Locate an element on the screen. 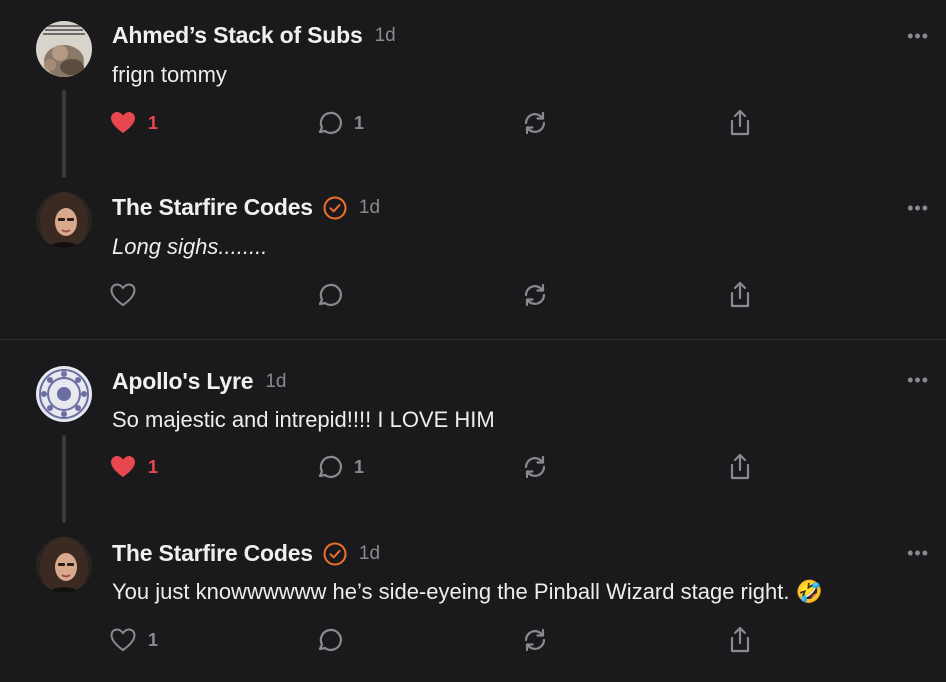 Image resolution: width=946 pixels, height=682 pixels. meme-photo-avatar-image is located at coordinates (64, 49).